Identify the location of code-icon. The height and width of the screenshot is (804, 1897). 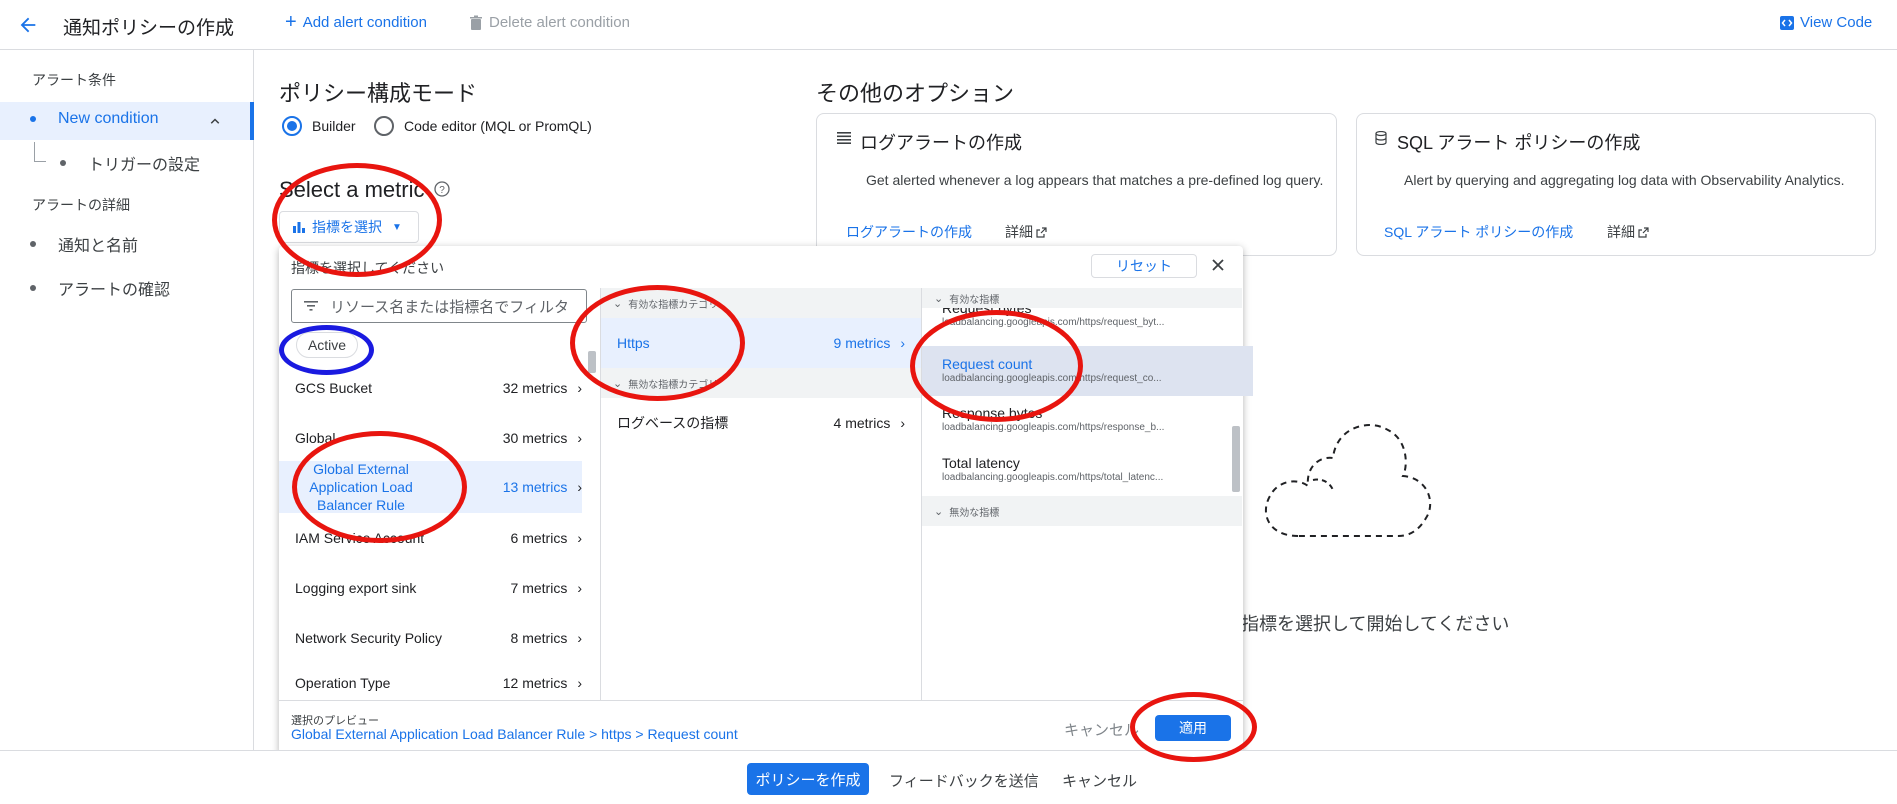
(1787, 22).